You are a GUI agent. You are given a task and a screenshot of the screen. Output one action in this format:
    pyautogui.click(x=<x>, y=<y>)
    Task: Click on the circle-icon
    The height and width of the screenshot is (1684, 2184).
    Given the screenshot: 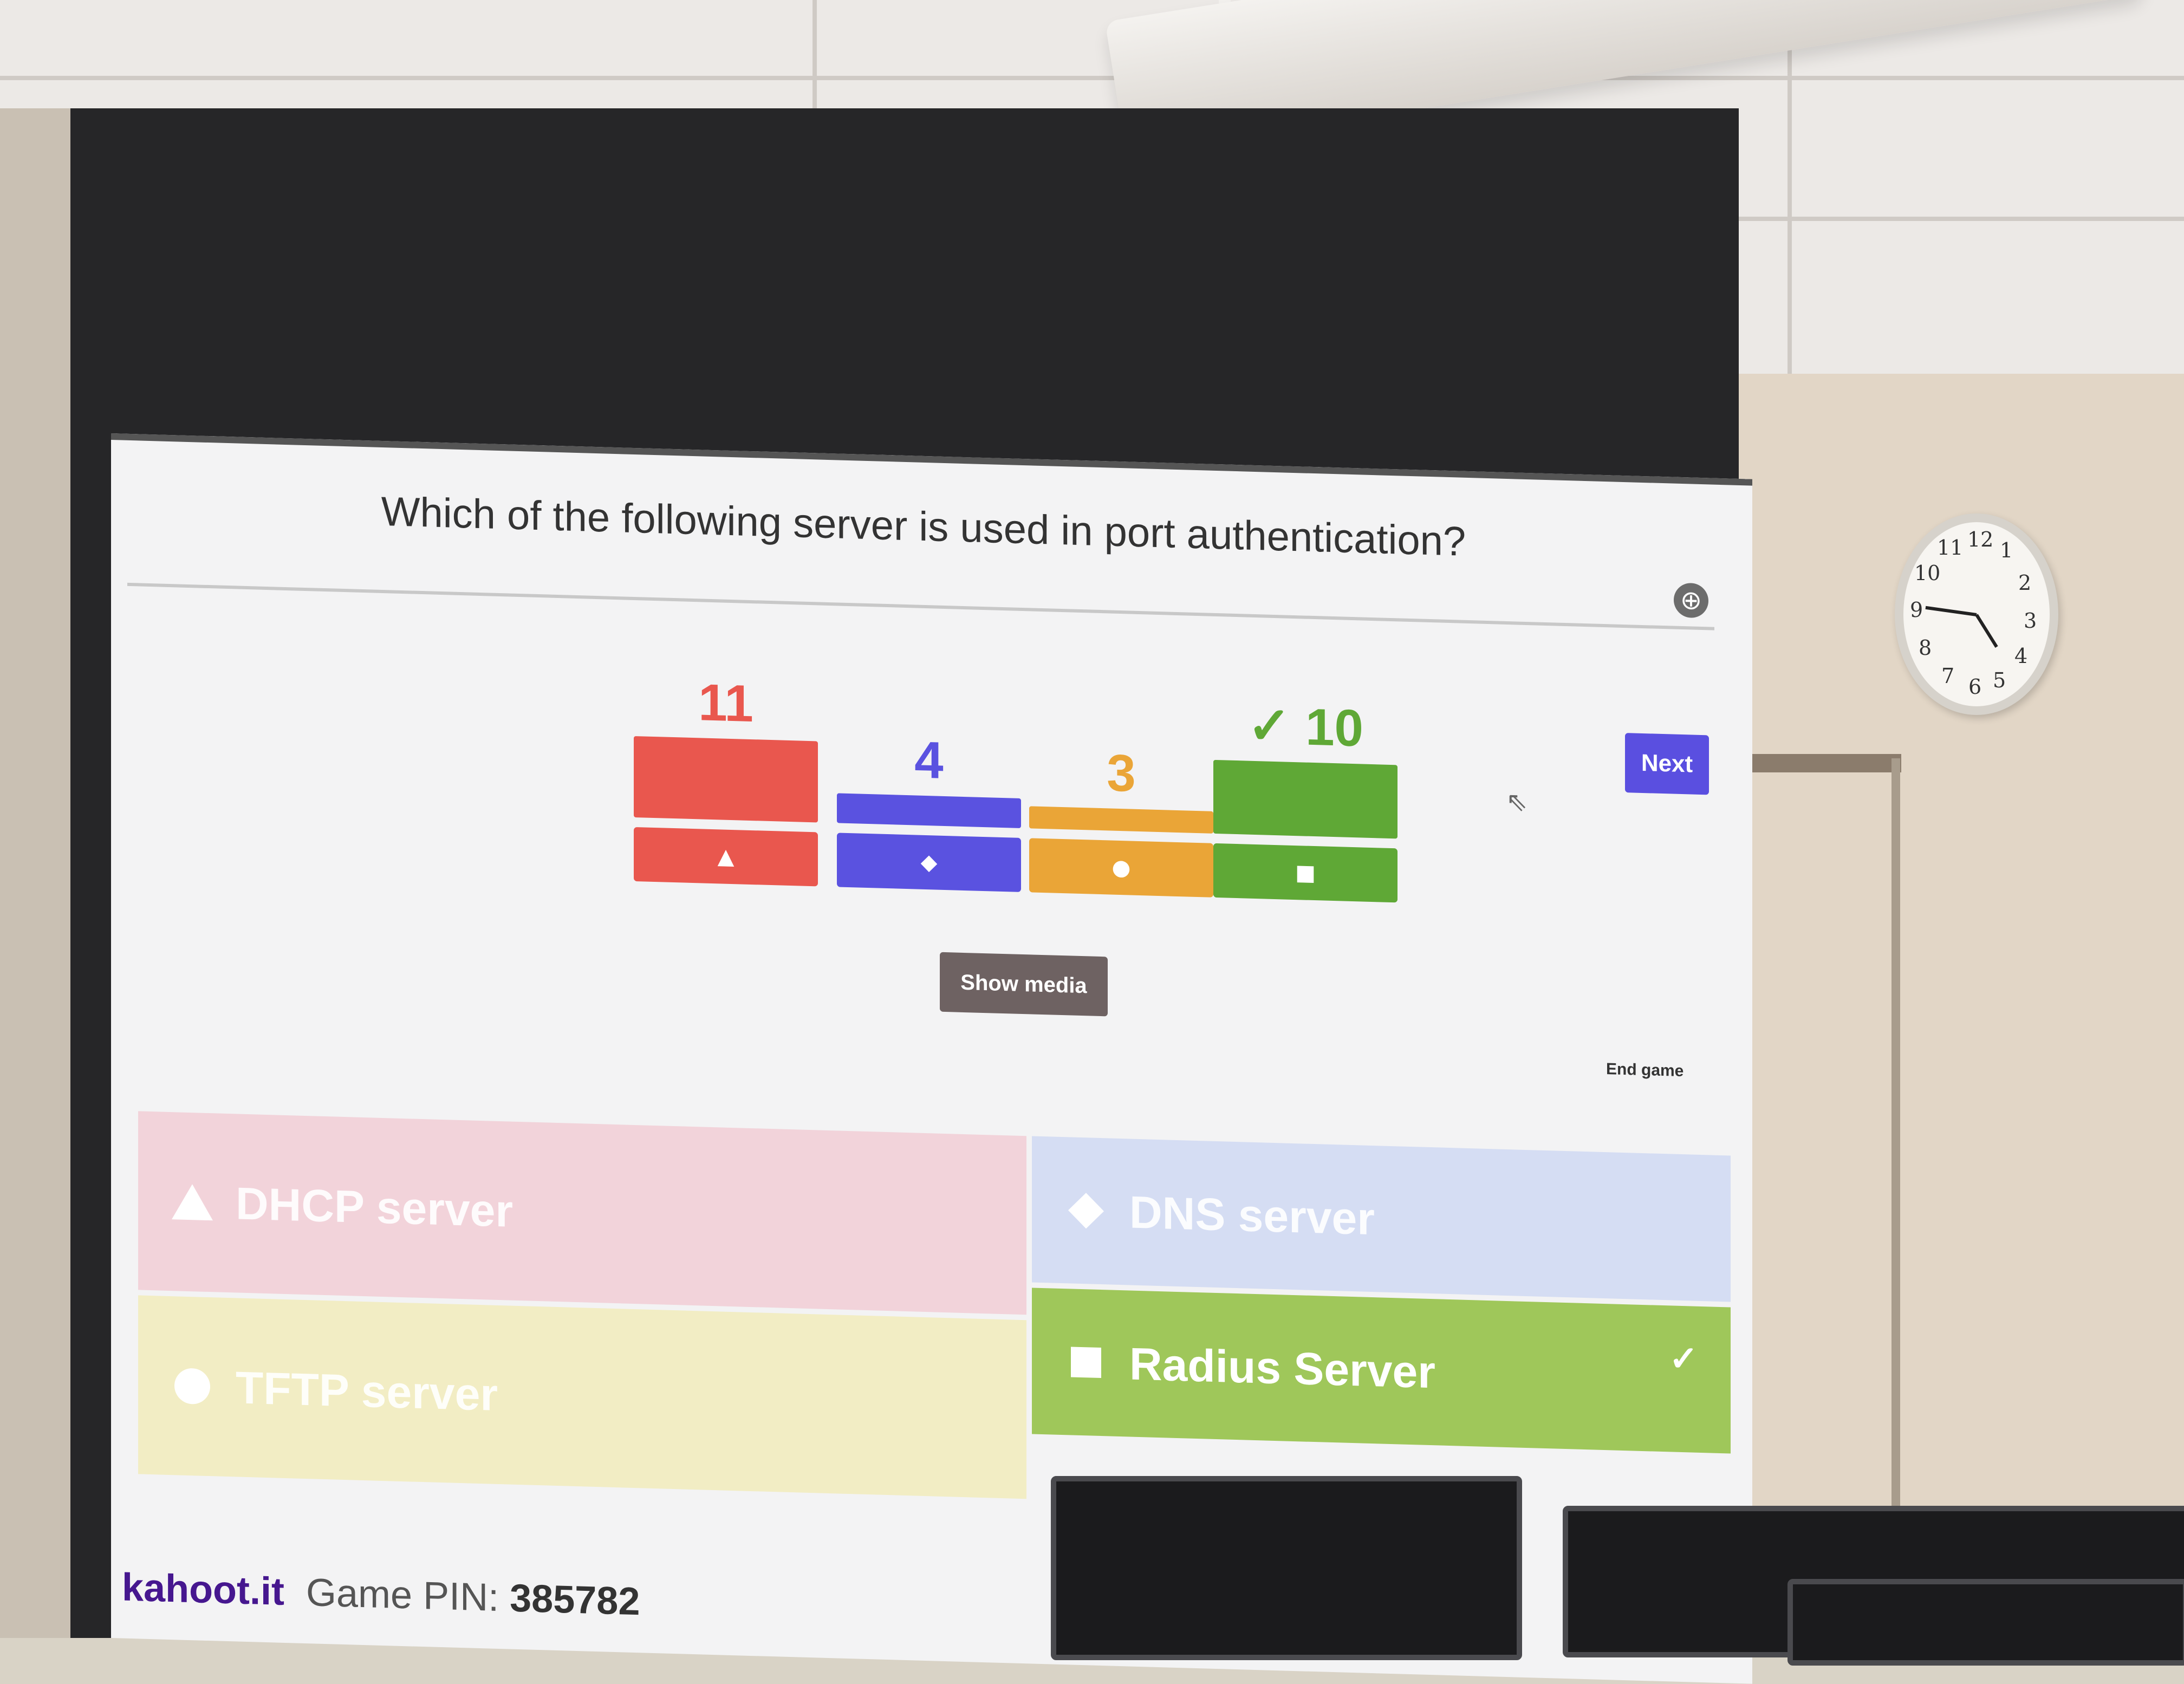 What is the action you would take?
    pyautogui.click(x=192, y=1386)
    